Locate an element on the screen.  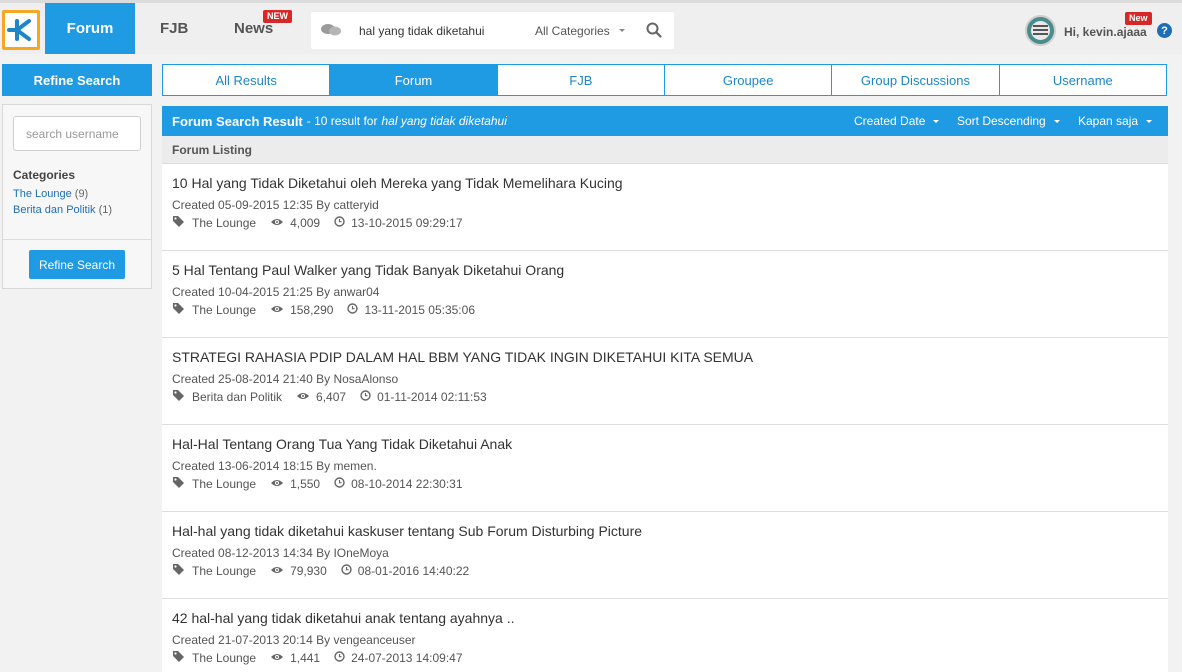
result-views: 4,009 is located at coordinates (305, 222).